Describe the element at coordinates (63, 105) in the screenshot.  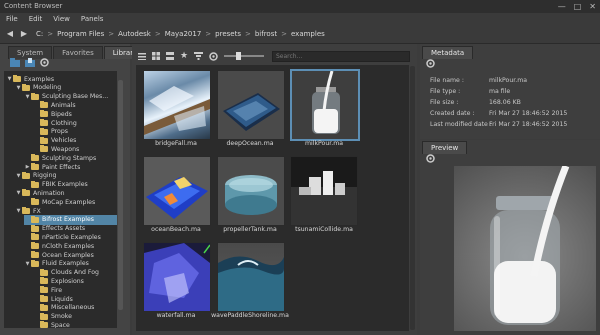
I see `tree-item-label: Animals` at that location.